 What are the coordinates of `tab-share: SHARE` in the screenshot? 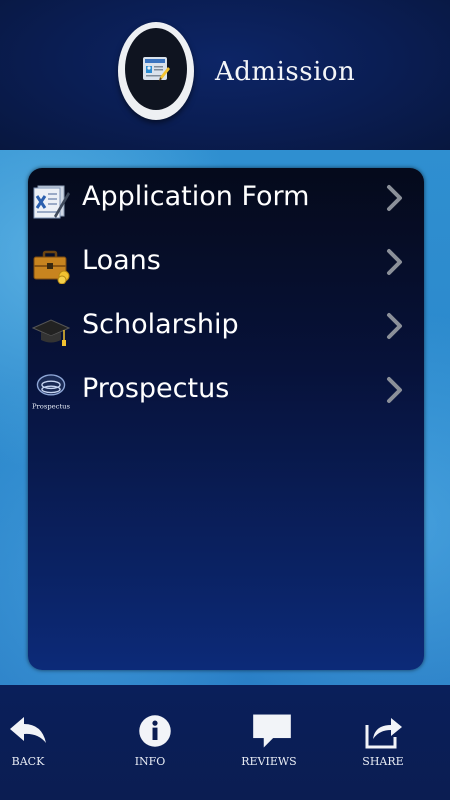 It's located at (383, 742).